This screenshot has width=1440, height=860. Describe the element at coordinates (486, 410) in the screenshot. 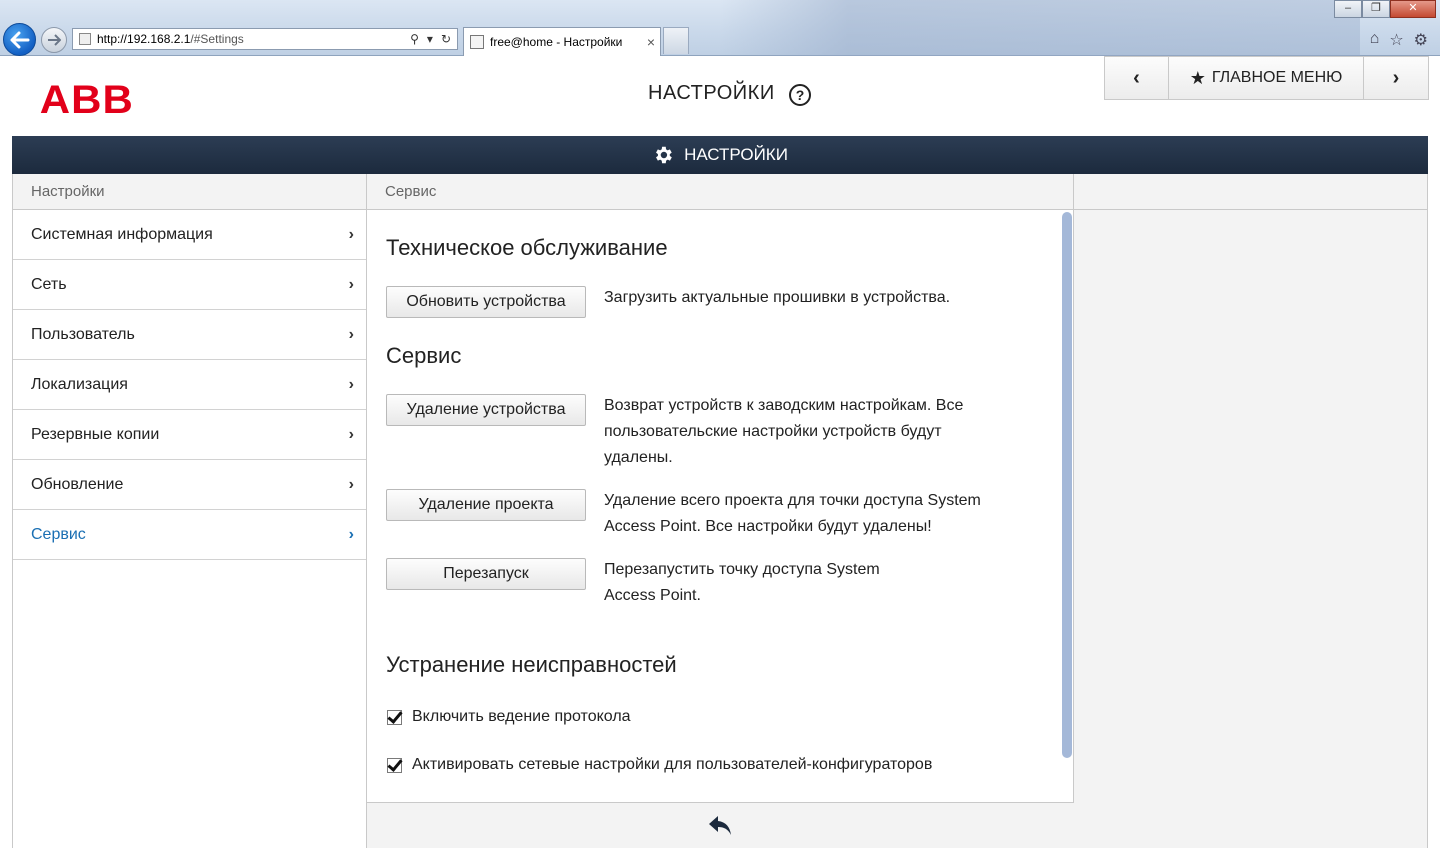

I see `remove-device-button: Удаление устройства` at that location.